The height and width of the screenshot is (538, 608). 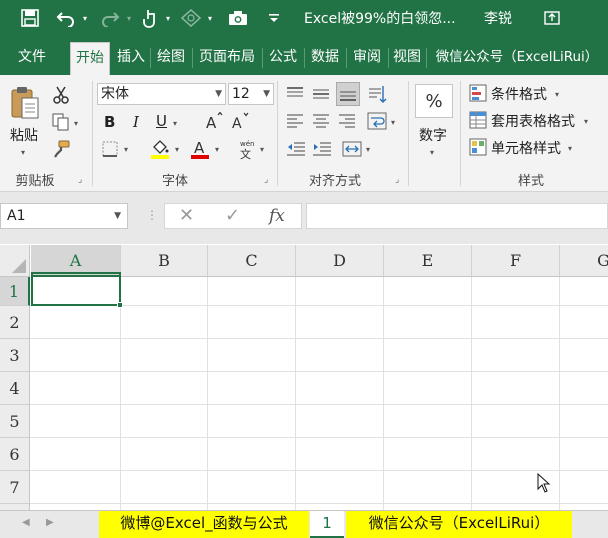 What do you see at coordinates (15, 421) in the screenshot?
I see `row-header: 5` at bounding box center [15, 421].